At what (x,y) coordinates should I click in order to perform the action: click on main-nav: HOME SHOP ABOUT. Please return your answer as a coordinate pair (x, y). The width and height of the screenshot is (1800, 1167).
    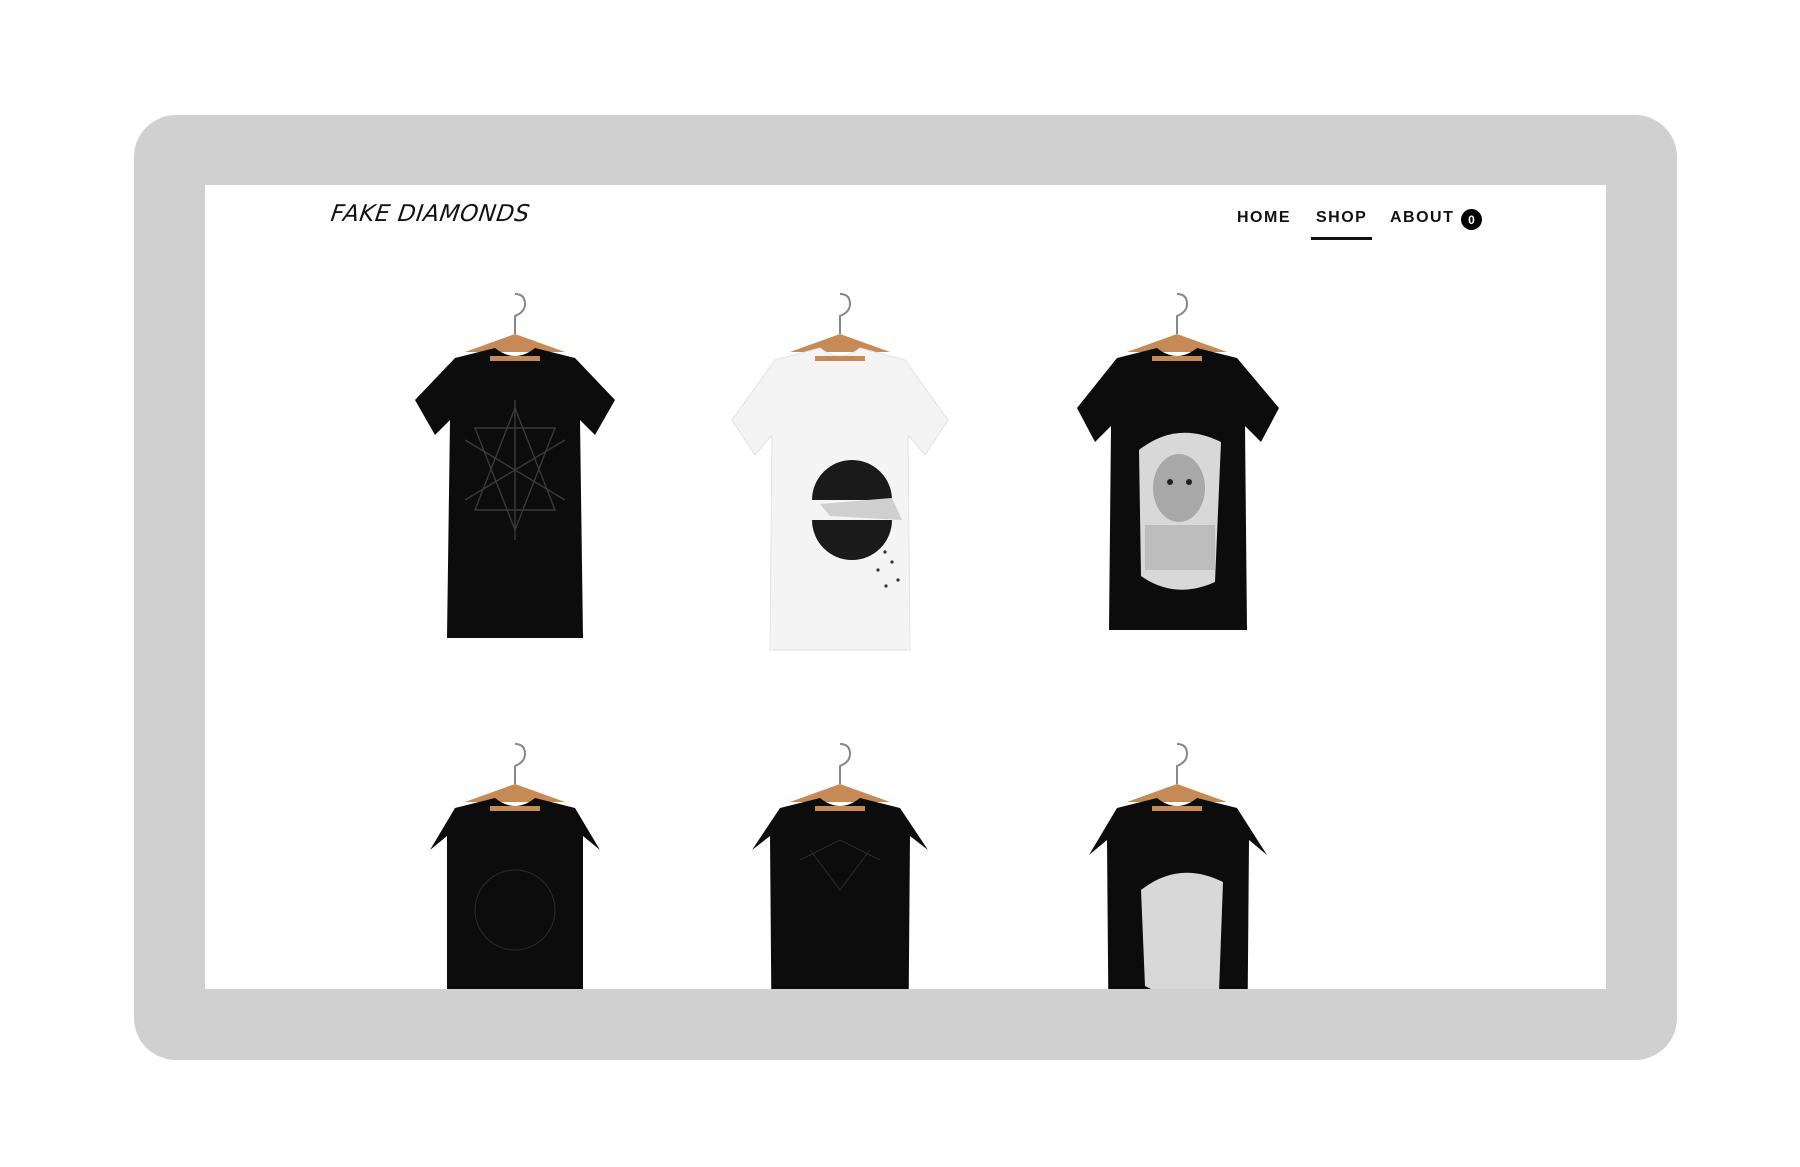
    Looking at the image, I should click on (905, 224).